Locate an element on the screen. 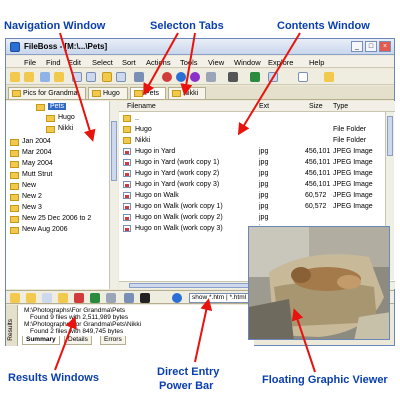 The height and width of the screenshot is (400, 400). arrow-direct-entry is located at coordinates (203, 330).